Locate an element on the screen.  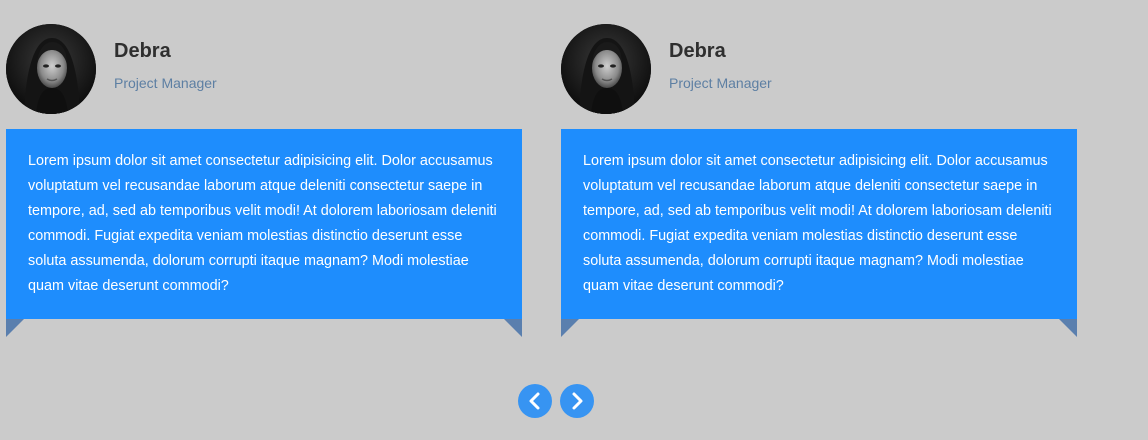
chevron-right-icon is located at coordinates (577, 401).